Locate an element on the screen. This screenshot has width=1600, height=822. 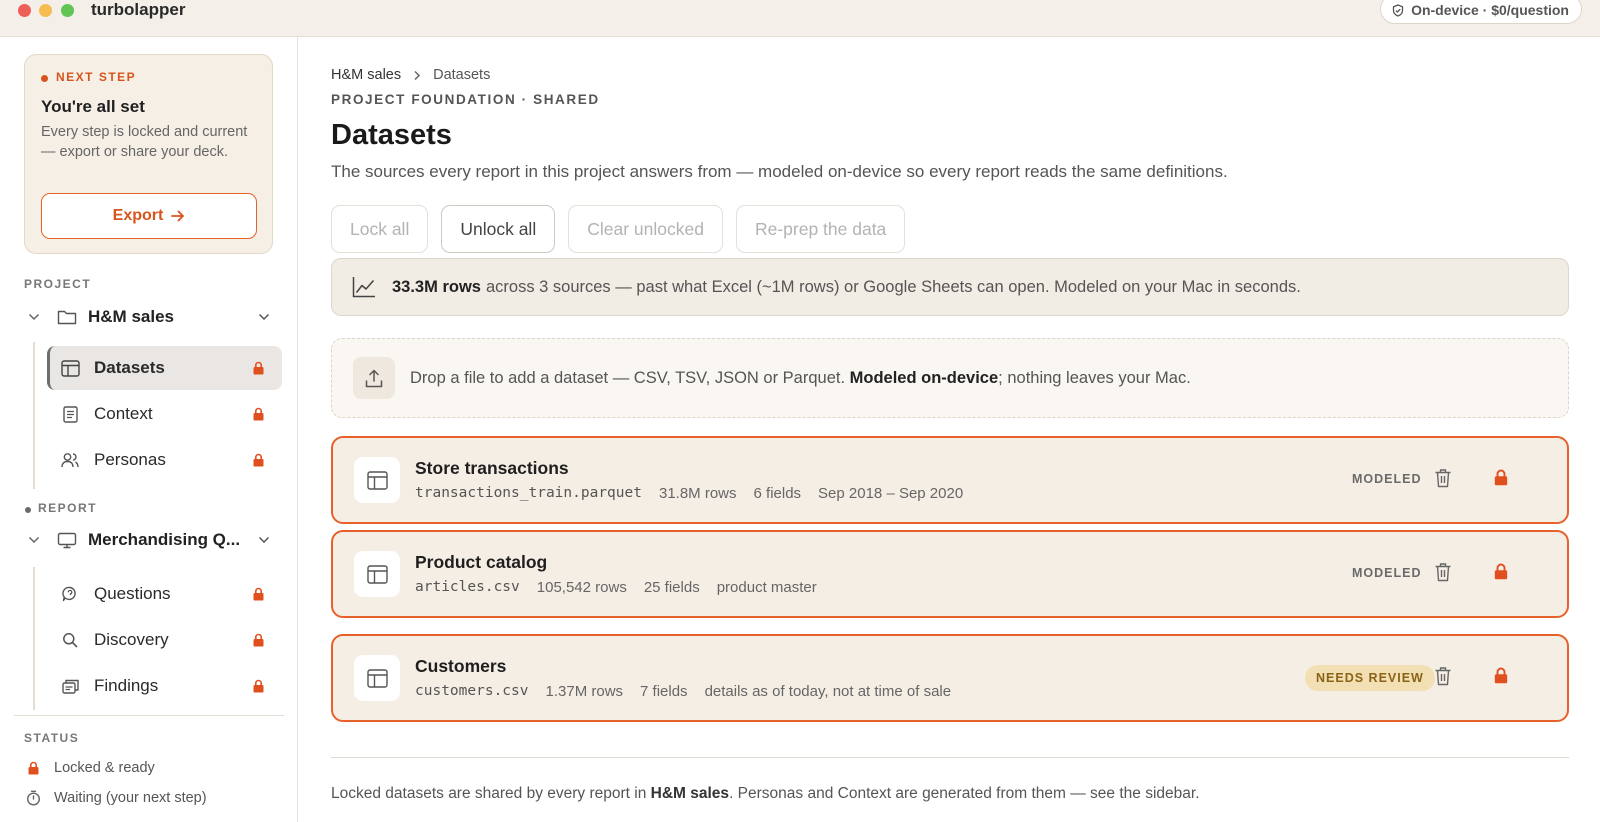
footnote-project-name: H&M sales is located at coordinates (690, 793).